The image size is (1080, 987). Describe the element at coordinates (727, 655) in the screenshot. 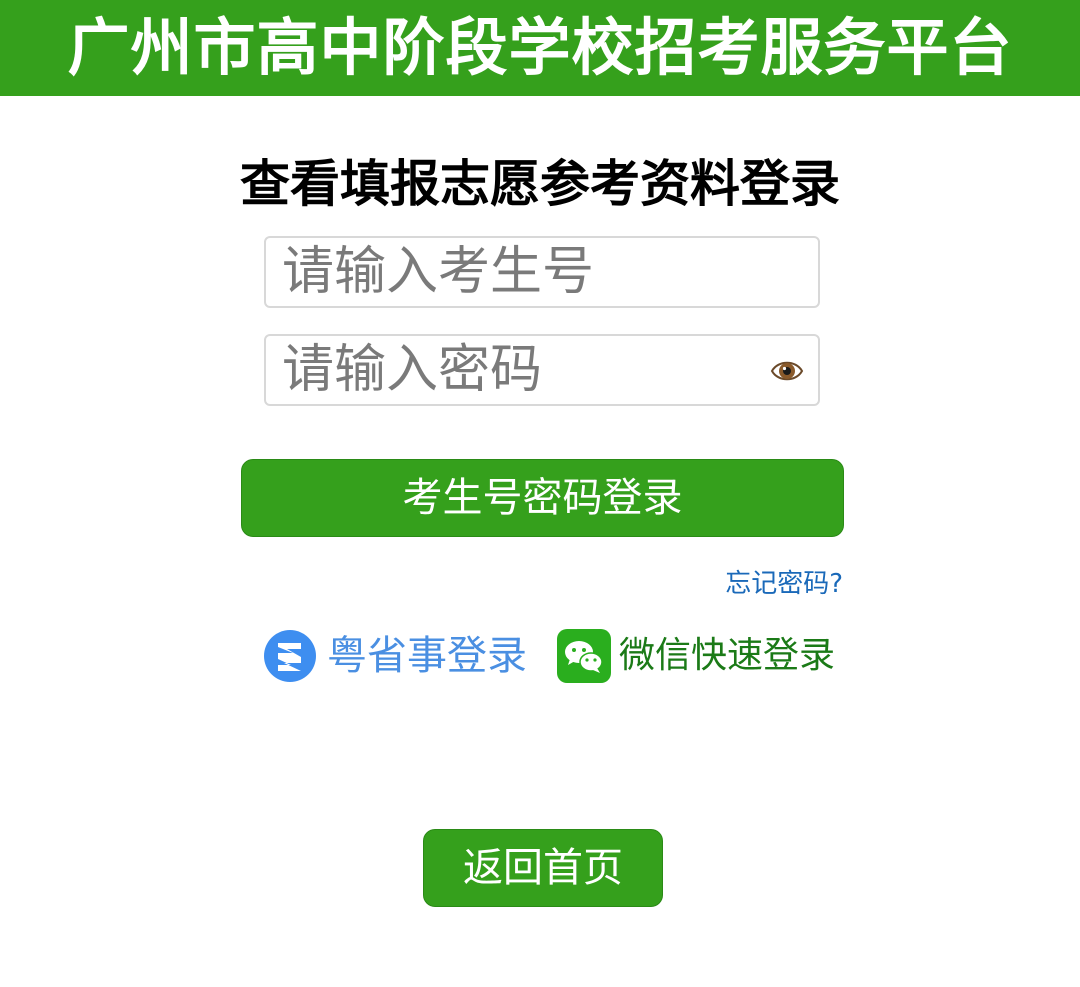

I see `wechat-login-label: 微信快速登录` at that location.